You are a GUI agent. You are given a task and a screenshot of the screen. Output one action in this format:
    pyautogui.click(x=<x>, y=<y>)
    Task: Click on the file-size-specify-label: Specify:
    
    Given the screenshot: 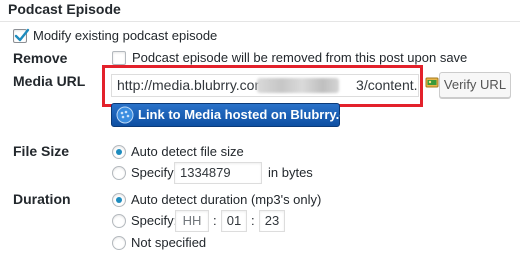 What is the action you would take?
    pyautogui.click(x=154, y=172)
    